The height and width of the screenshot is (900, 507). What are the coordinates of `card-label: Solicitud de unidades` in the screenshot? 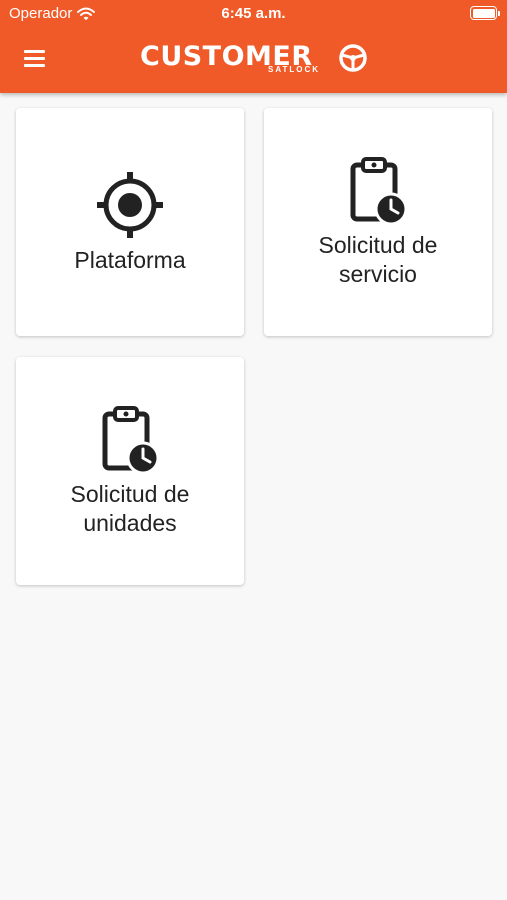 It's located at (130, 508).